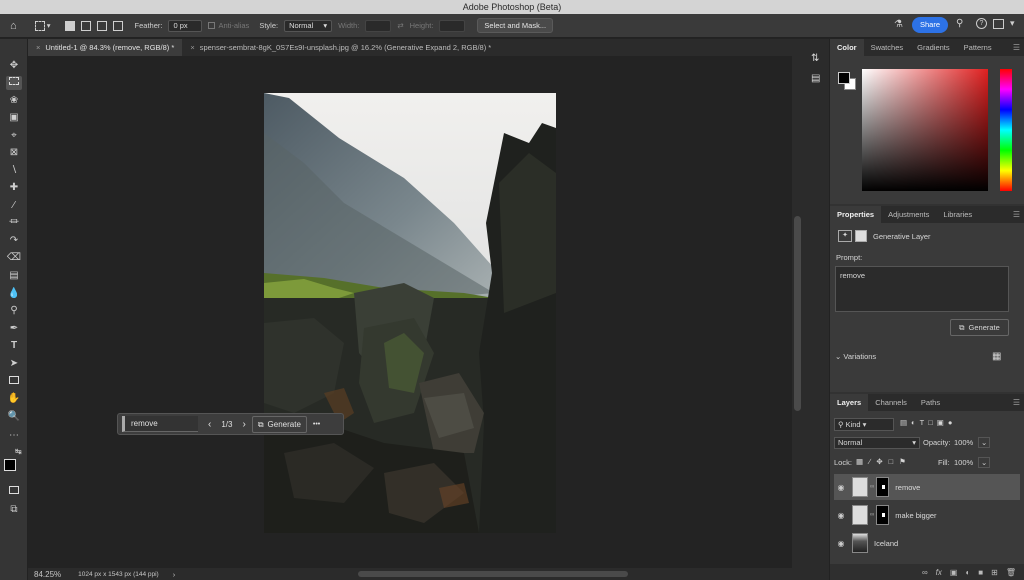 Image resolution: width=1024 pixels, height=580 pixels. Describe the element at coordinates (978, 47) in the screenshot. I see `tab-patterns: Patterns` at that location.